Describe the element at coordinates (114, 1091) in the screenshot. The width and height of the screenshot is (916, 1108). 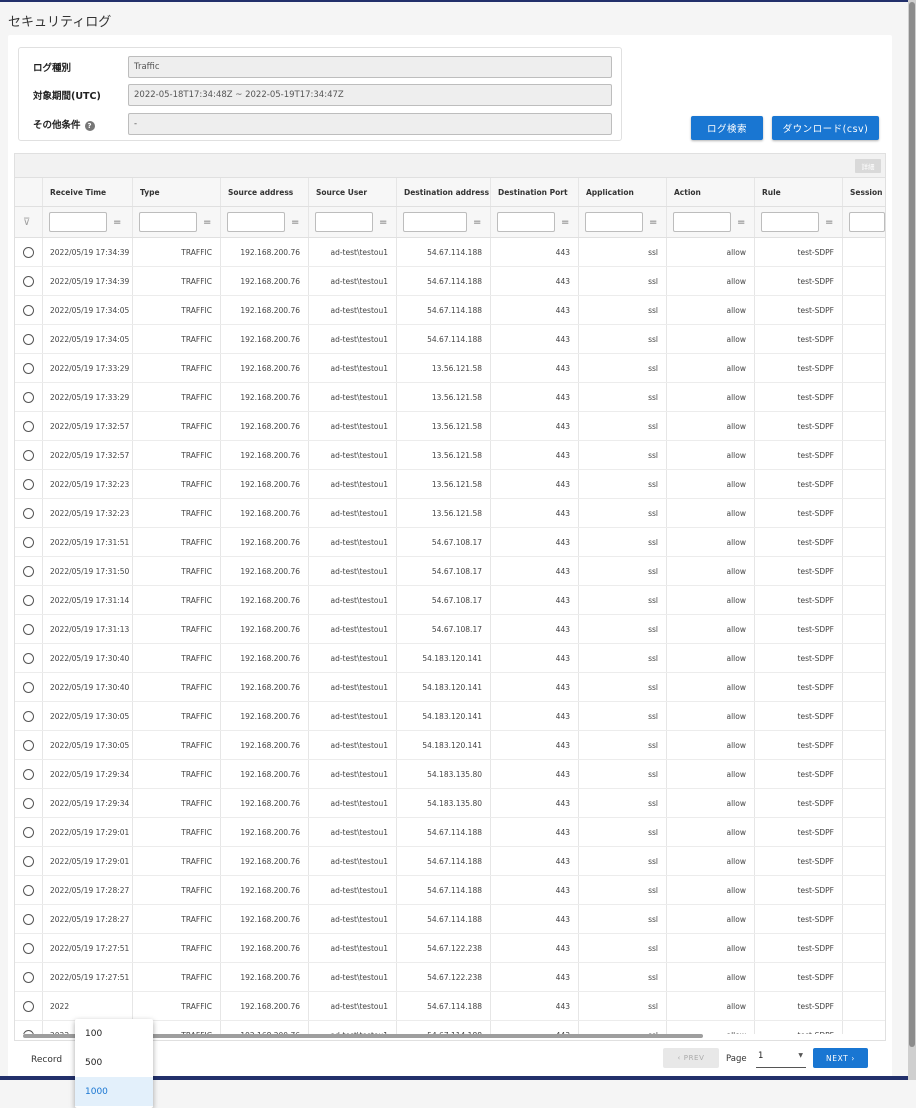
I see `record-option-1000: 1000` at that location.